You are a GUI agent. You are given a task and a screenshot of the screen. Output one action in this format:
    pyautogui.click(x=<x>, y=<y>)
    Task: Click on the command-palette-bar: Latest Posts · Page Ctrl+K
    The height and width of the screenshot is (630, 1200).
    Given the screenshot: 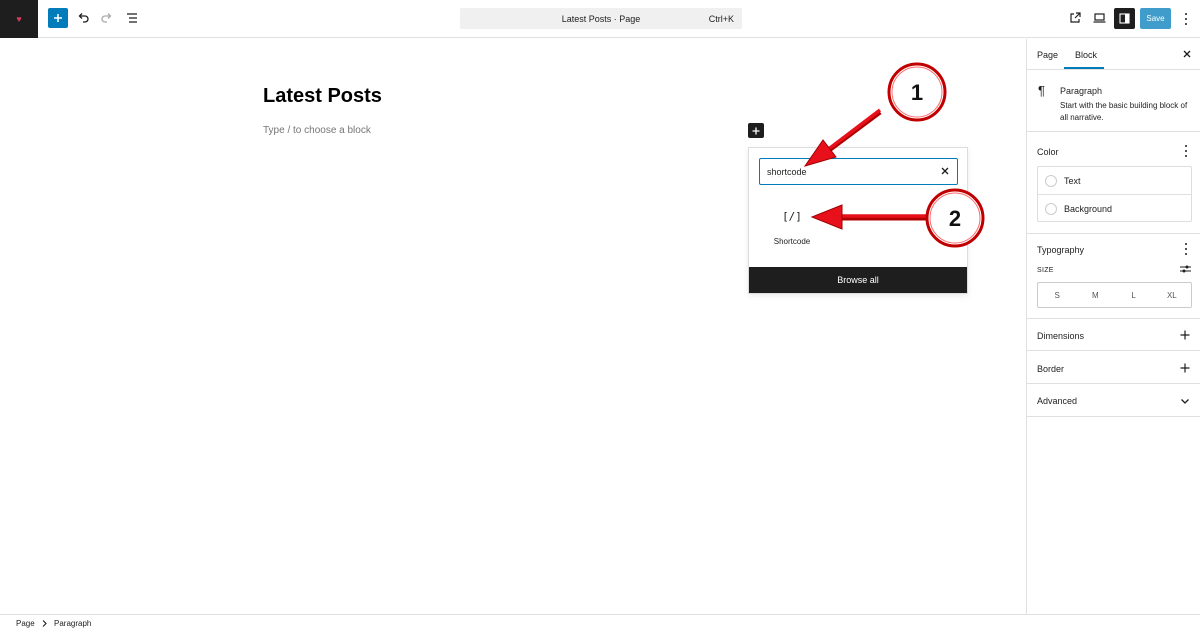 What is the action you would take?
    pyautogui.click(x=601, y=18)
    